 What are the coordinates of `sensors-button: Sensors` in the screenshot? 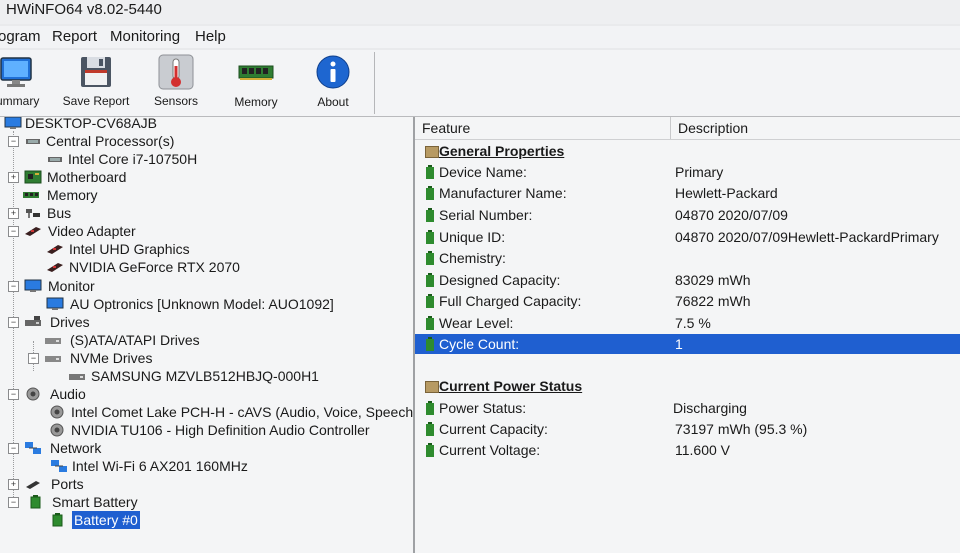 It's located at (176, 82).